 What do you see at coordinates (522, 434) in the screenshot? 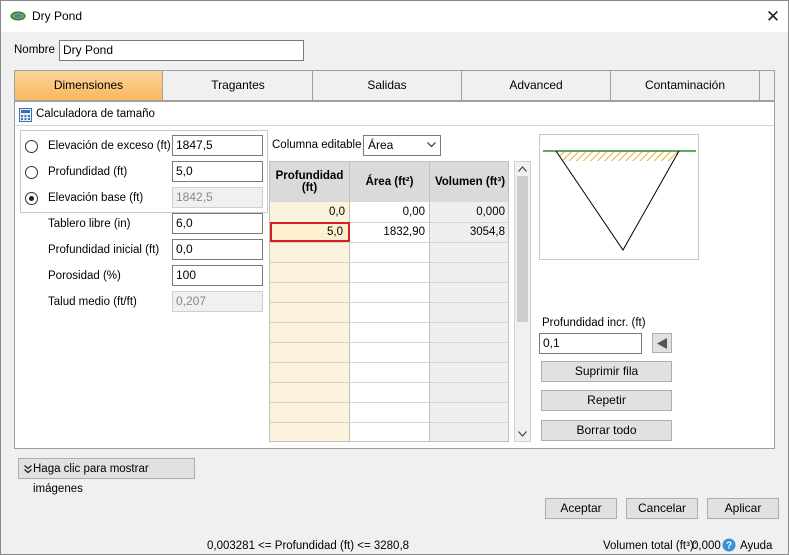
I see `scroll-down-icon` at bounding box center [522, 434].